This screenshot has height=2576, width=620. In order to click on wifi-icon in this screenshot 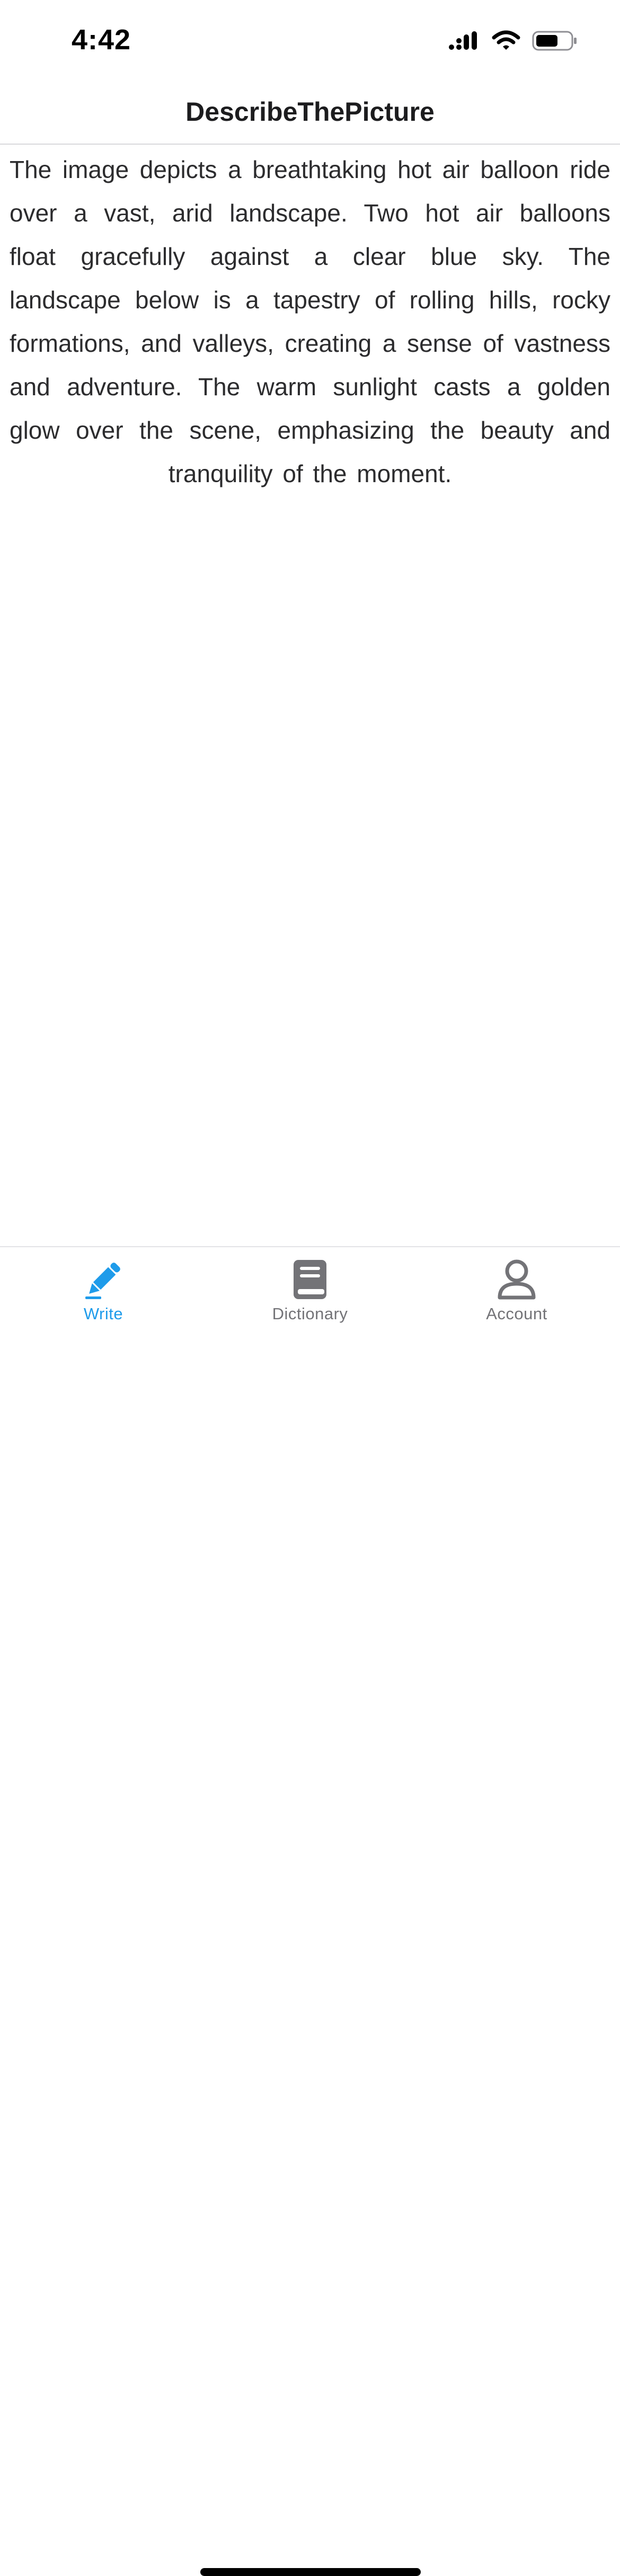, I will do `click(506, 41)`.